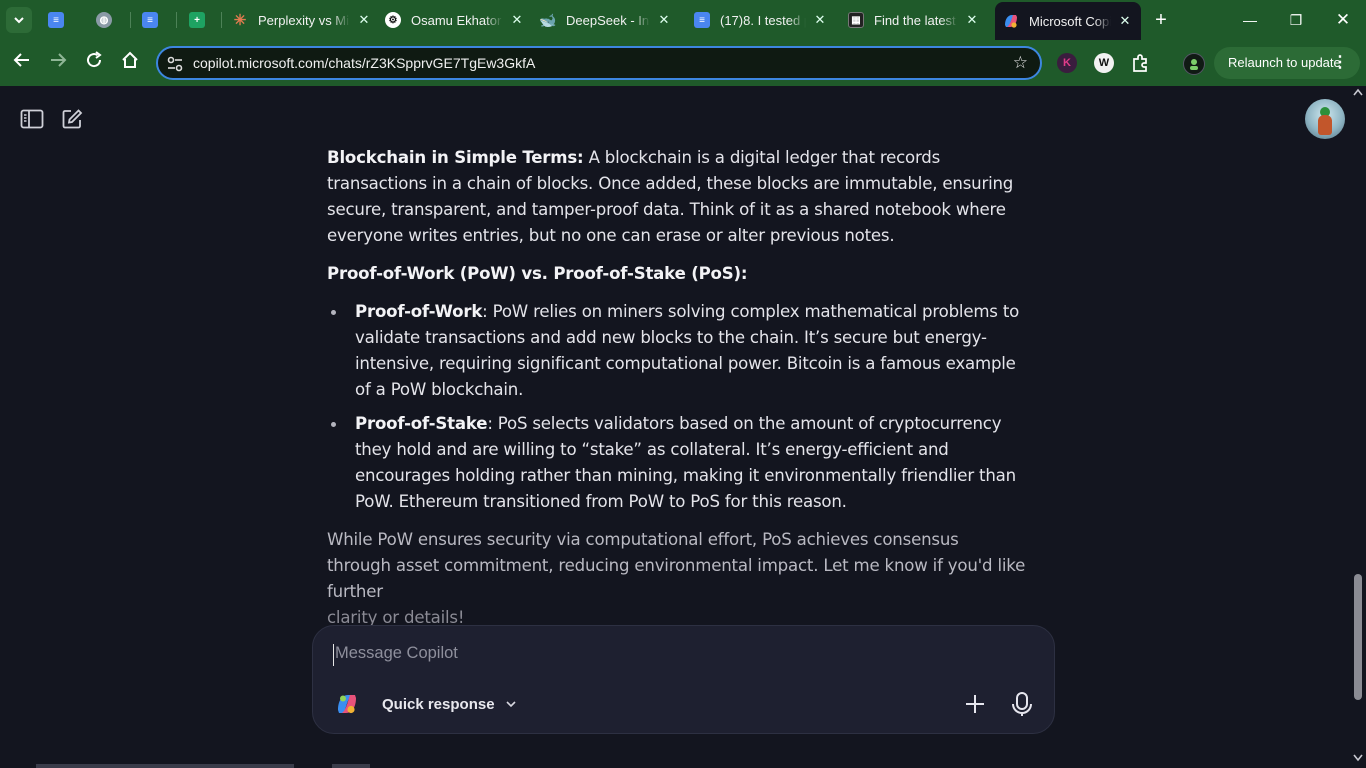 This screenshot has height=768, width=1366. Describe the element at coordinates (1011, 21) in the screenshot. I see `copilot-icon` at that location.